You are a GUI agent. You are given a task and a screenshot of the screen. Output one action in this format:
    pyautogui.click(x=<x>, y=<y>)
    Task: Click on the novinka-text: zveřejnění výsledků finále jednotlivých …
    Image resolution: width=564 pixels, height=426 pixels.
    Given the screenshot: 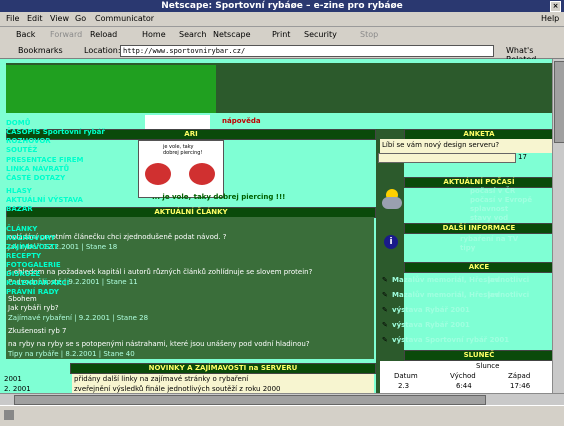 What is the action you would take?
    pyautogui.click(x=177, y=389)
    